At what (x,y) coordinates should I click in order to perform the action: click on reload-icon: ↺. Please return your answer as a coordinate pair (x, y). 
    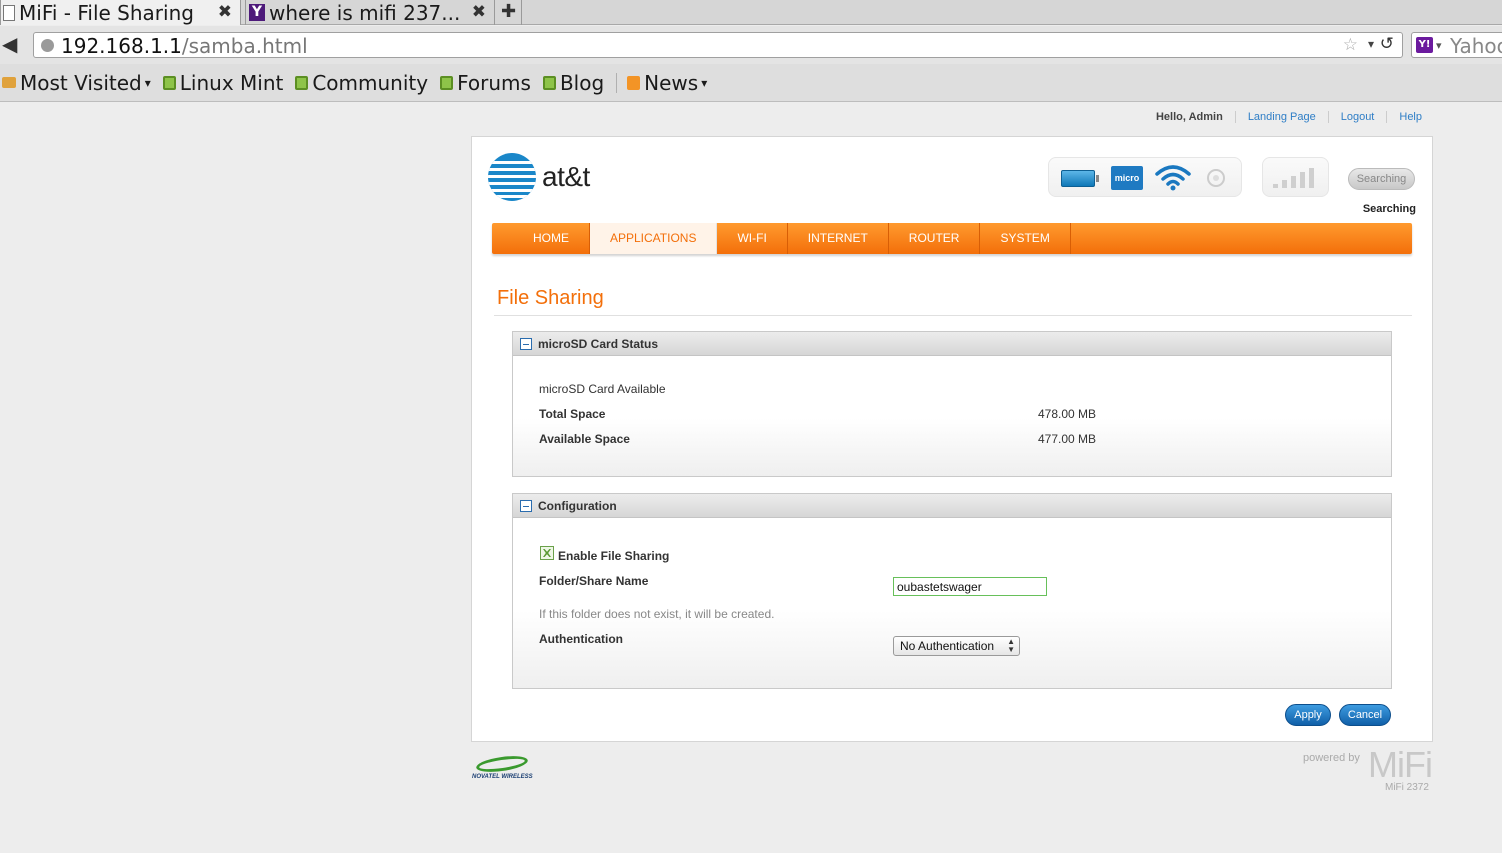
    Looking at the image, I should click on (1387, 44).